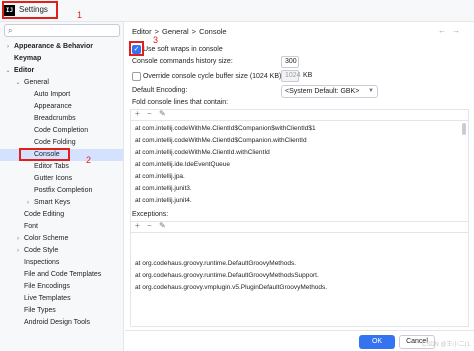 The width and height of the screenshot is (474, 351). I want to click on sidebar-item-label: Color Scheme, so click(46, 238).